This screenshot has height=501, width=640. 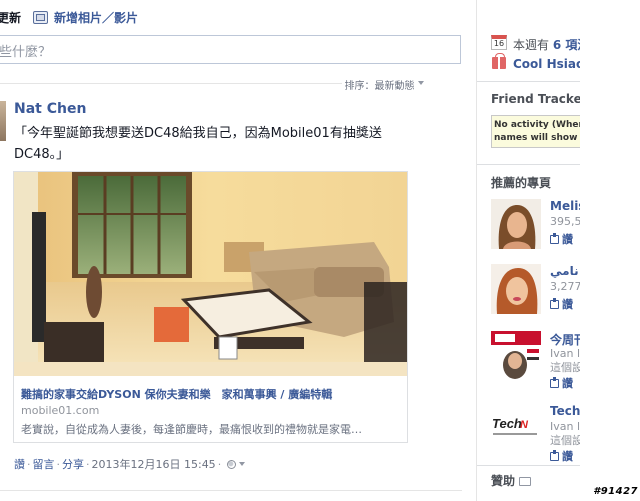 I want to click on page-name: 今周刊, so click(x=565, y=339).